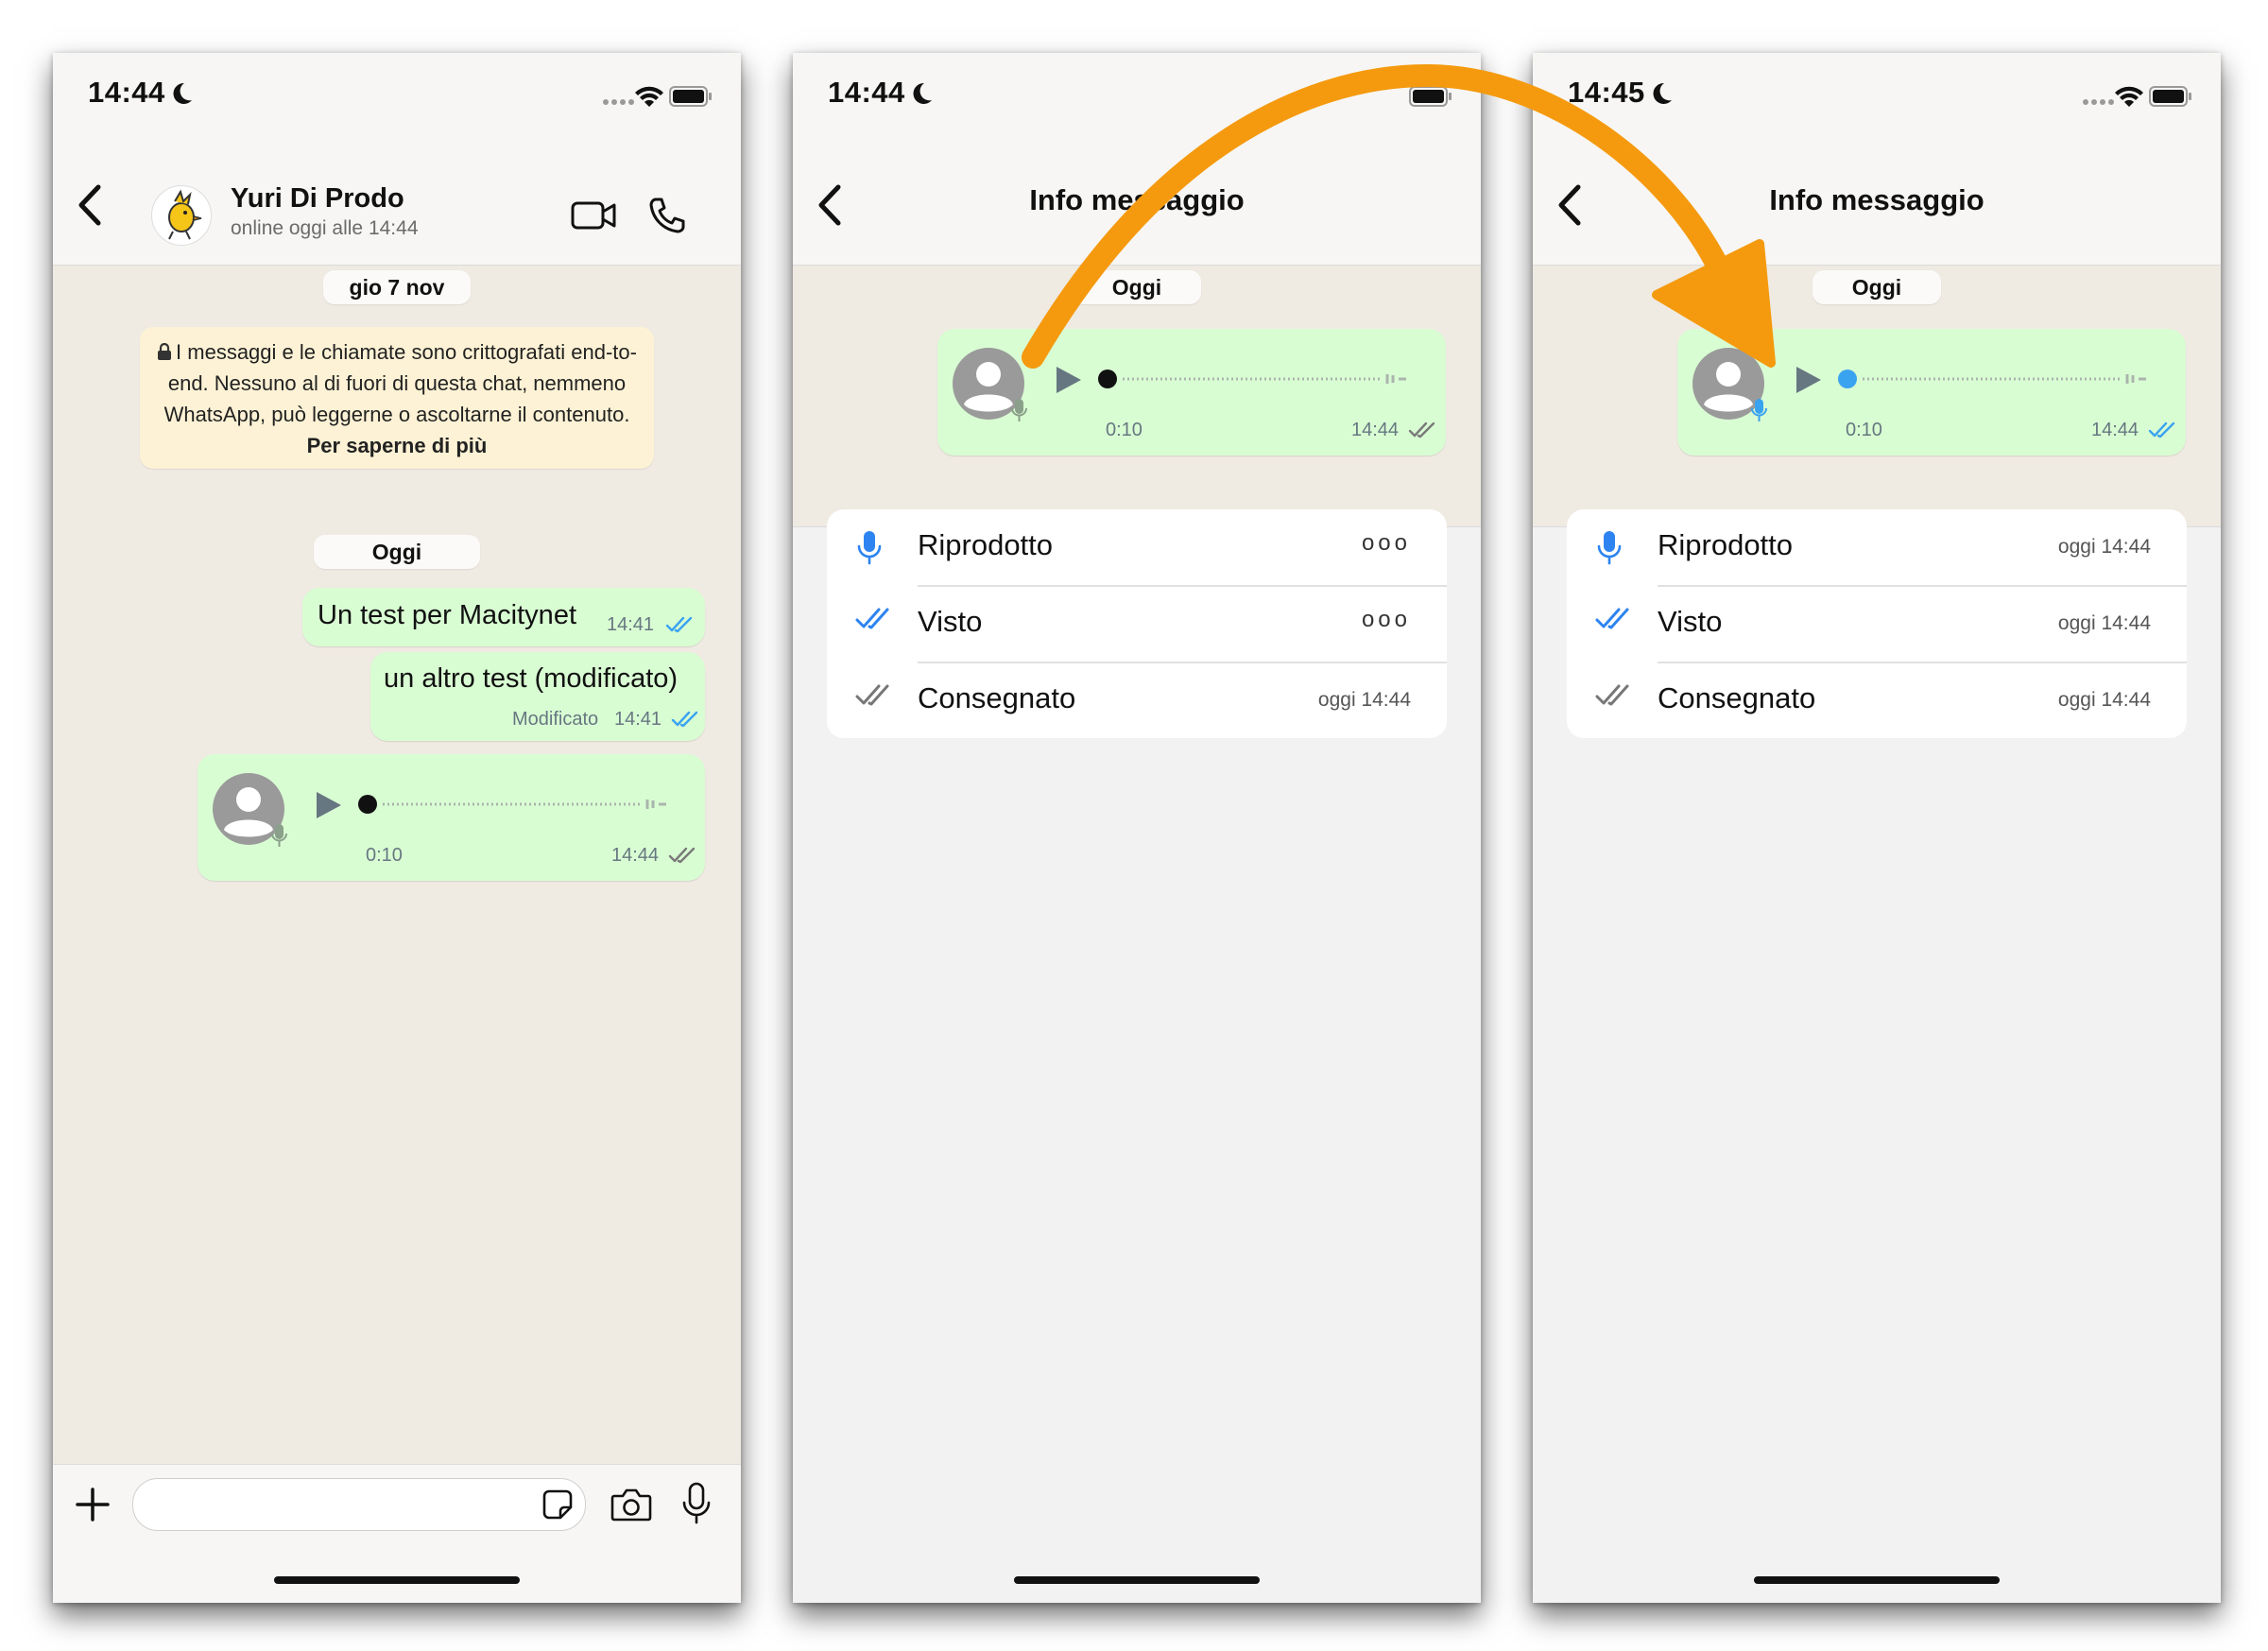  I want to click on receipt-row-seen: Visto ooo, so click(1137, 624).